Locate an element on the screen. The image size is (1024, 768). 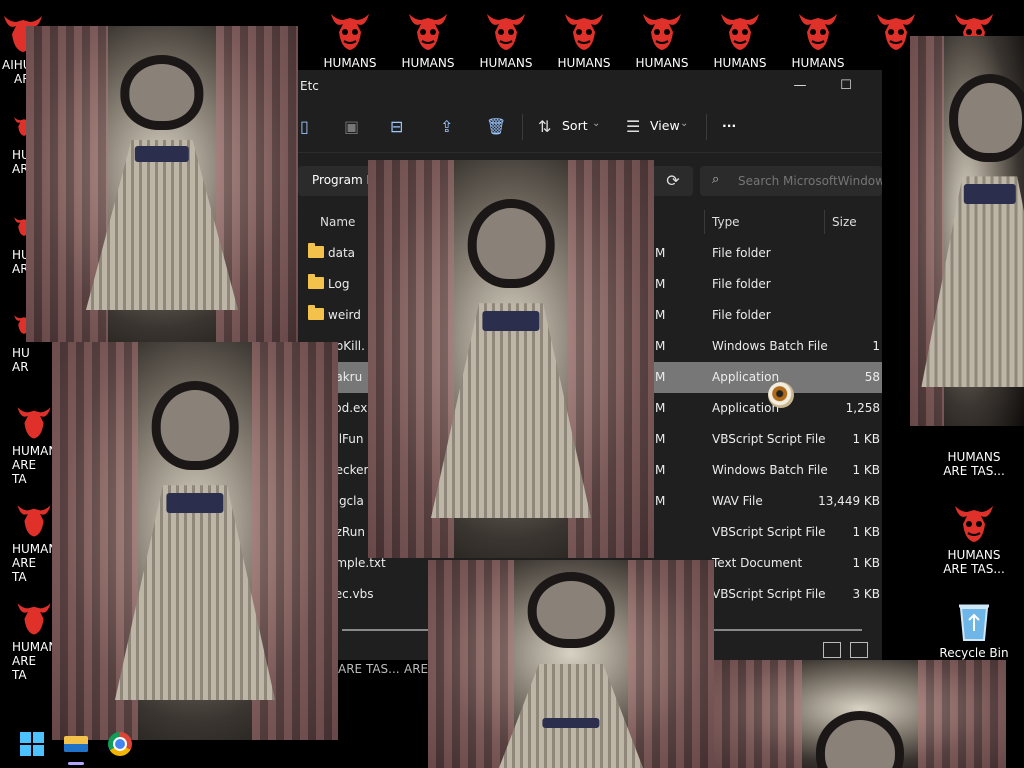
file-size: 3 KB is located at coordinates (866, 594).